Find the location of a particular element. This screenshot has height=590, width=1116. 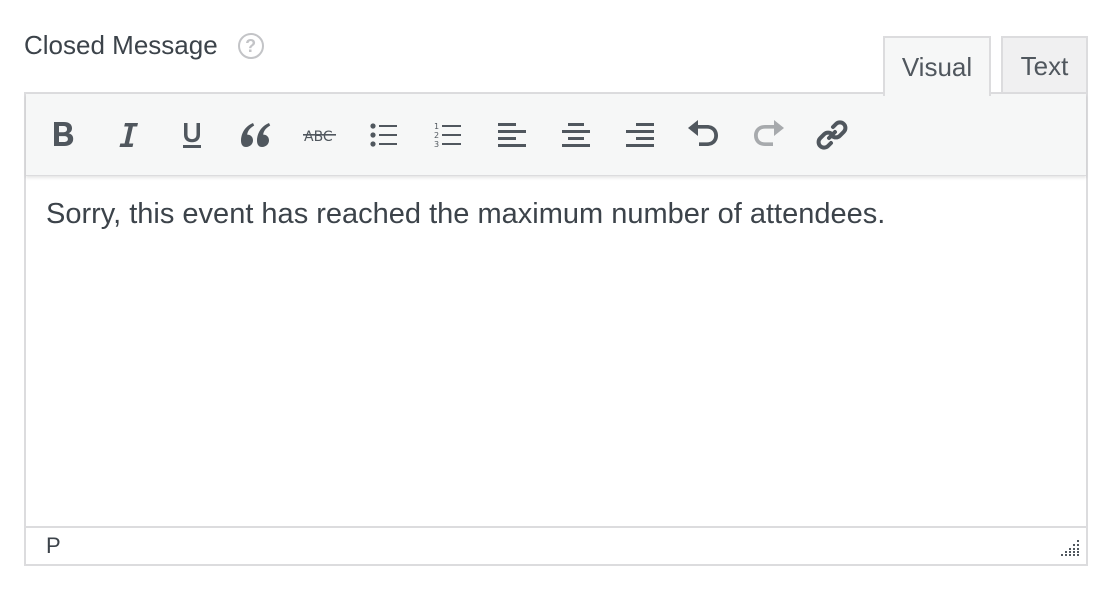

align-left-button is located at coordinates (512, 135).